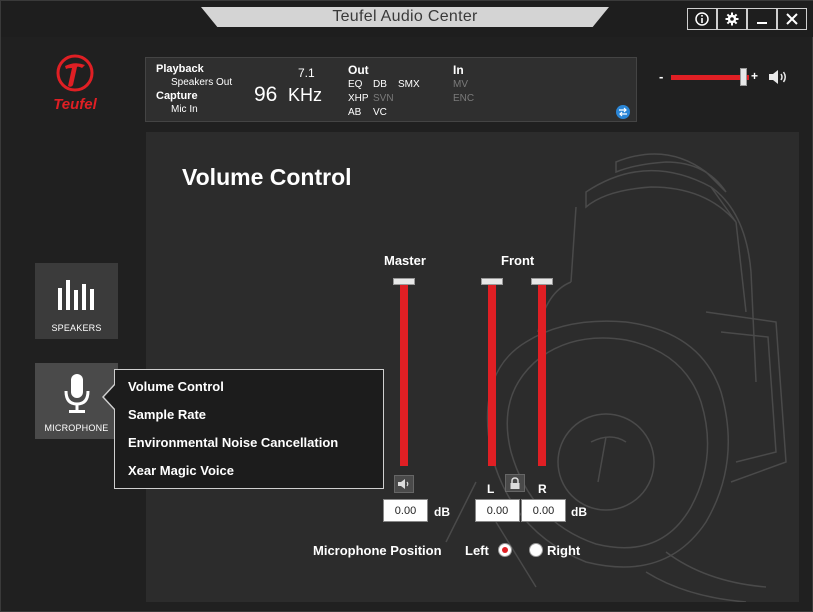  Describe the element at coordinates (110, 397) in the screenshot. I see `menu-pointer-inner` at that location.